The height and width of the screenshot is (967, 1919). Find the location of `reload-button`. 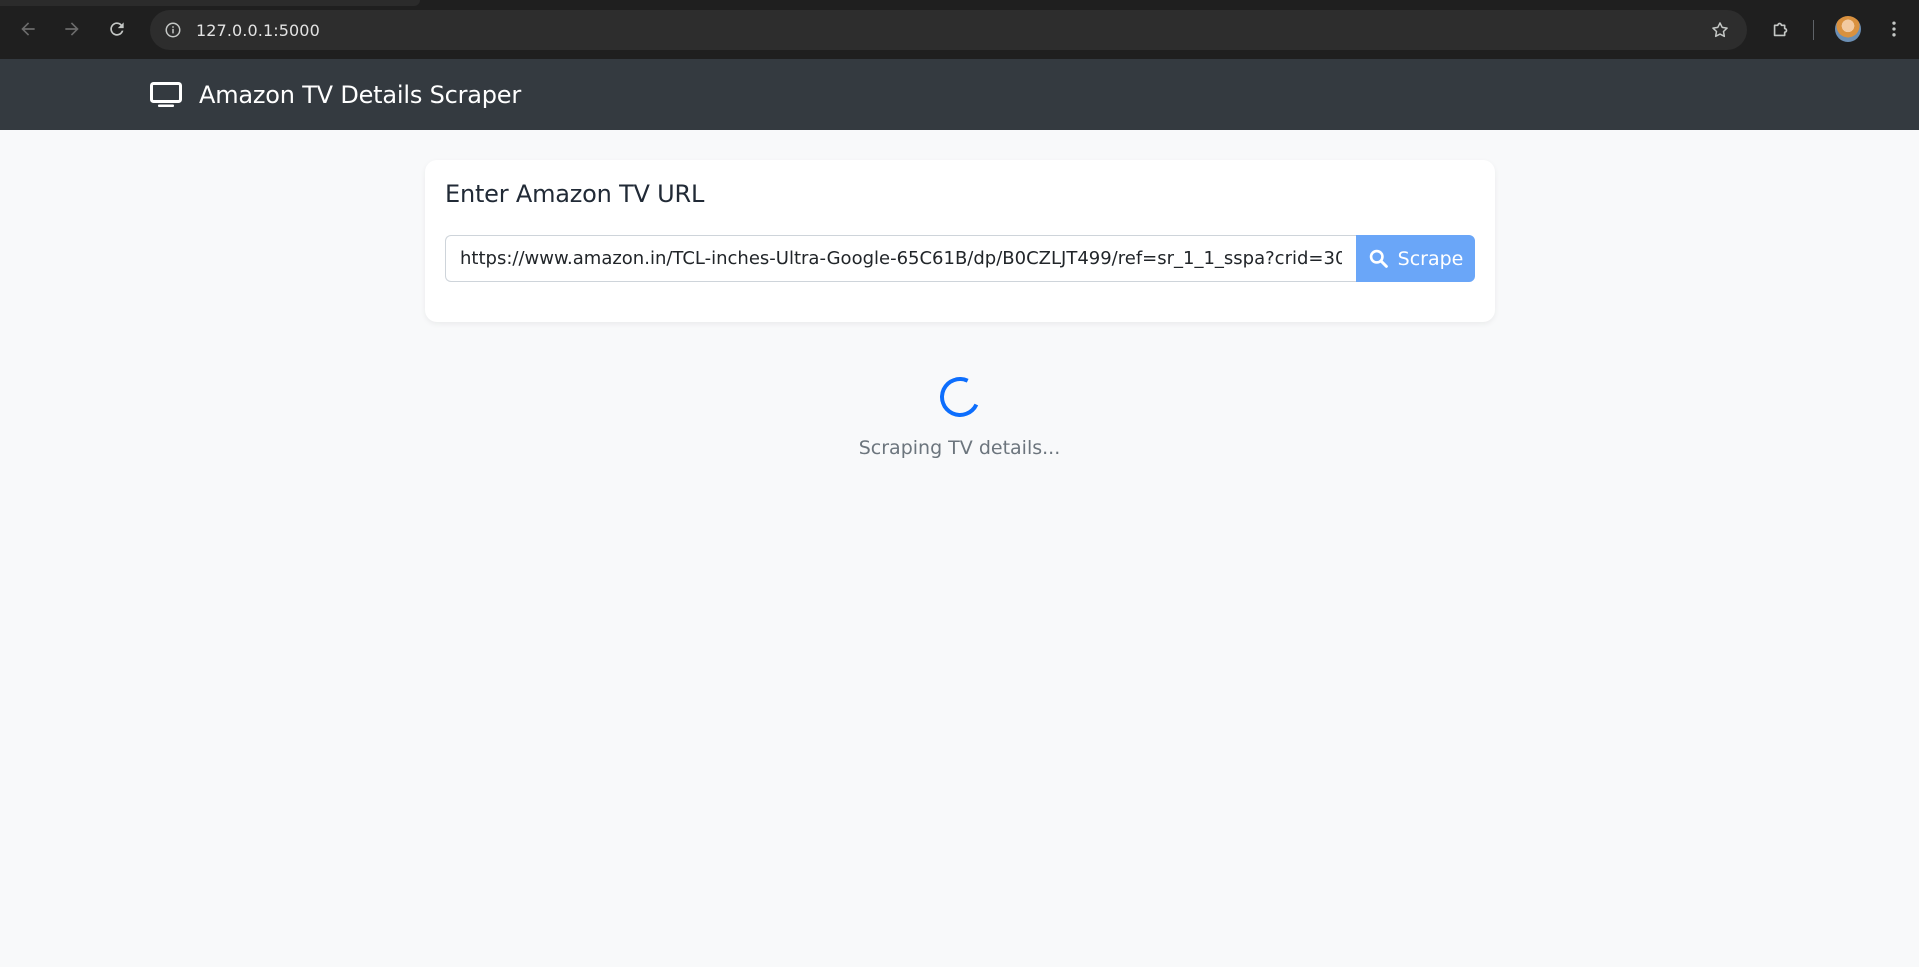

reload-button is located at coordinates (117, 29).